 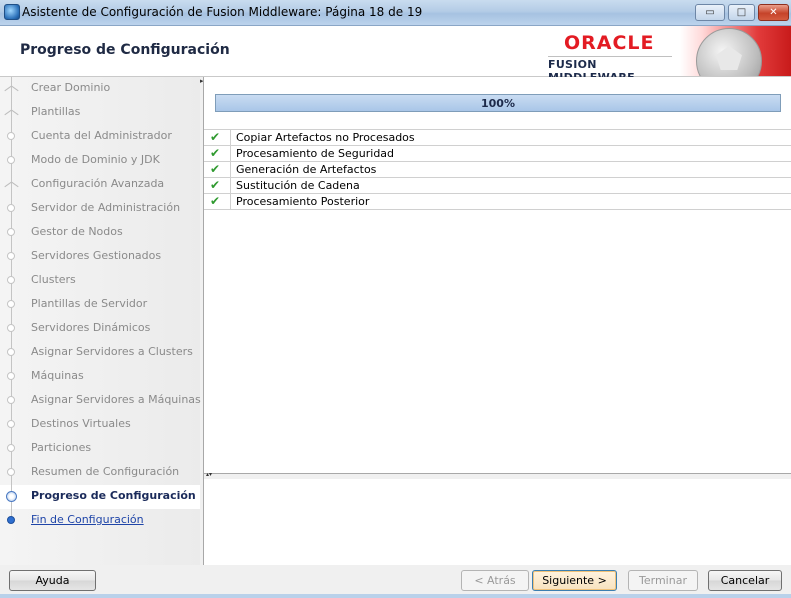 What do you see at coordinates (106, 207) in the screenshot?
I see `sidebar-step-label: Servidor de Administración` at bounding box center [106, 207].